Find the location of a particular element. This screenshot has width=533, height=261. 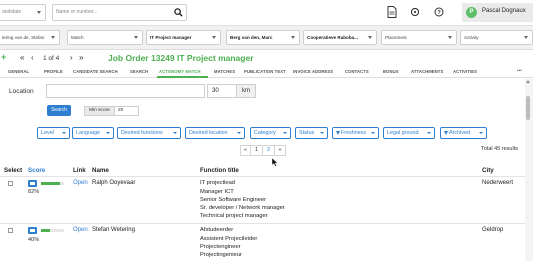

tab-general: GENERAL is located at coordinates (18, 71).